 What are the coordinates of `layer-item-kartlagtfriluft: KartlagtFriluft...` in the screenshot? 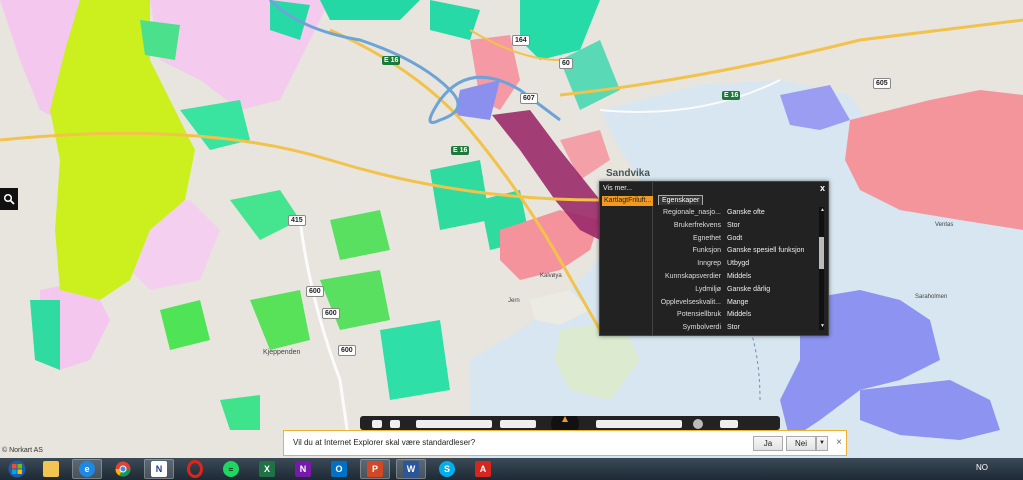 It's located at (627, 201).